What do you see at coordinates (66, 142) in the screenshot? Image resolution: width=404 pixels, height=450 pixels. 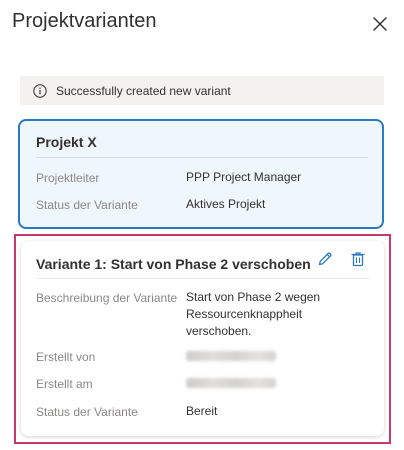 I see `project-card-title: Projekt X` at bounding box center [66, 142].